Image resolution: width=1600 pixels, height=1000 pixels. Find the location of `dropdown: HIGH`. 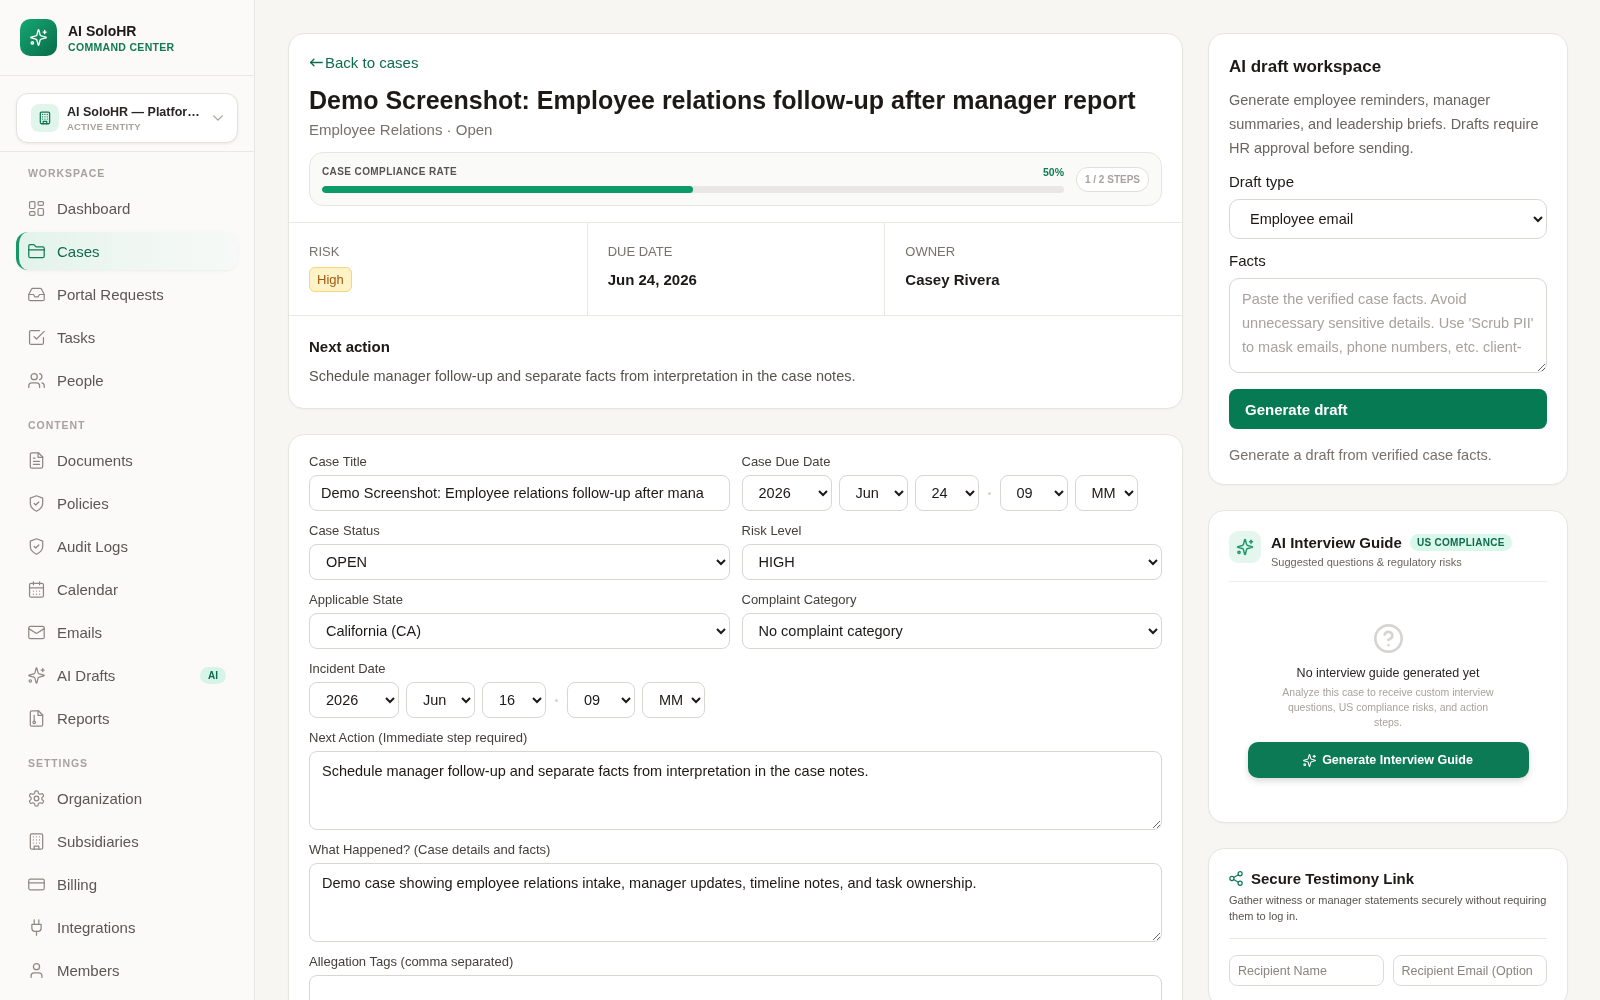

dropdown: HIGH is located at coordinates (951, 562).